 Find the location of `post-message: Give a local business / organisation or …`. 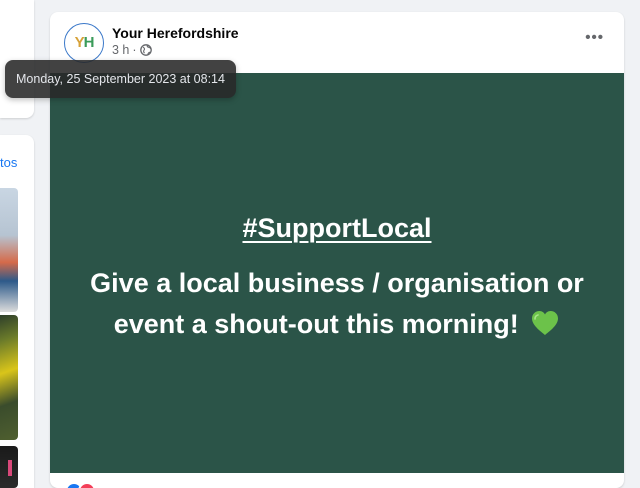

post-message: Give a local business / organisation or … is located at coordinates (337, 303).